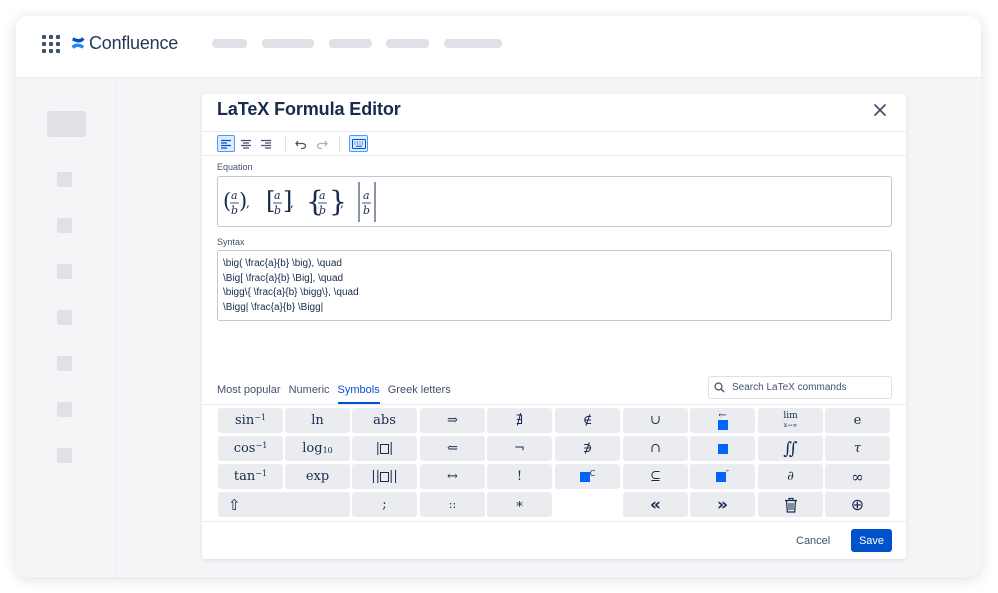 The width and height of the screenshot is (998, 593). What do you see at coordinates (284, 504) in the screenshot?
I see `key-shift: ⇧` at bounding box center [284, 504].